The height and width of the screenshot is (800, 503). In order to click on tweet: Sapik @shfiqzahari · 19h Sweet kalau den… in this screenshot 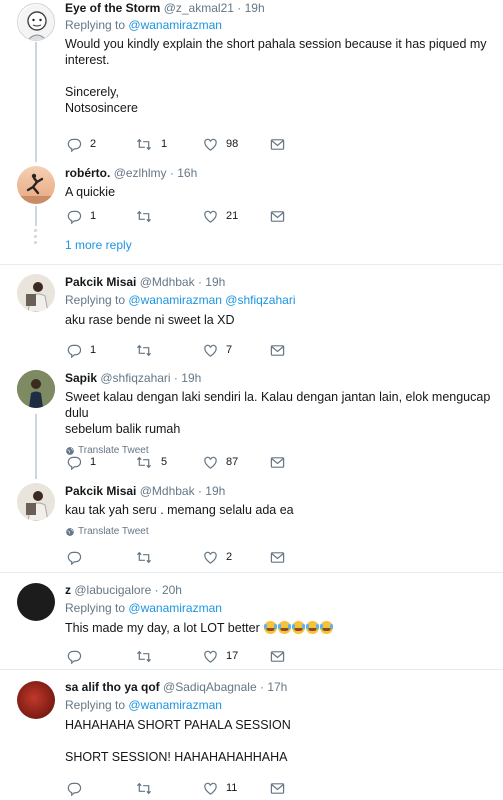, I will do `click(251, 415)`.